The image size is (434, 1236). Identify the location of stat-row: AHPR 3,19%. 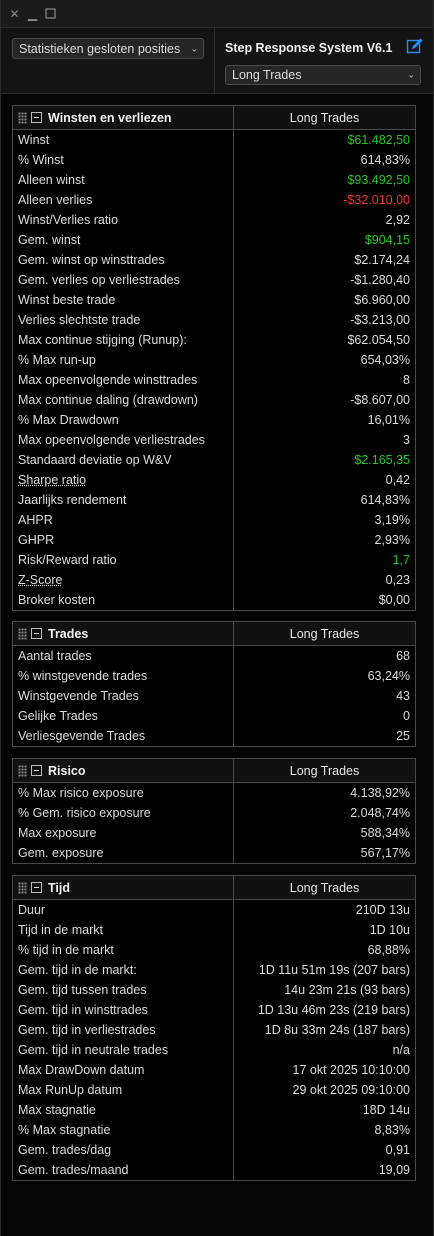
(214, 520).